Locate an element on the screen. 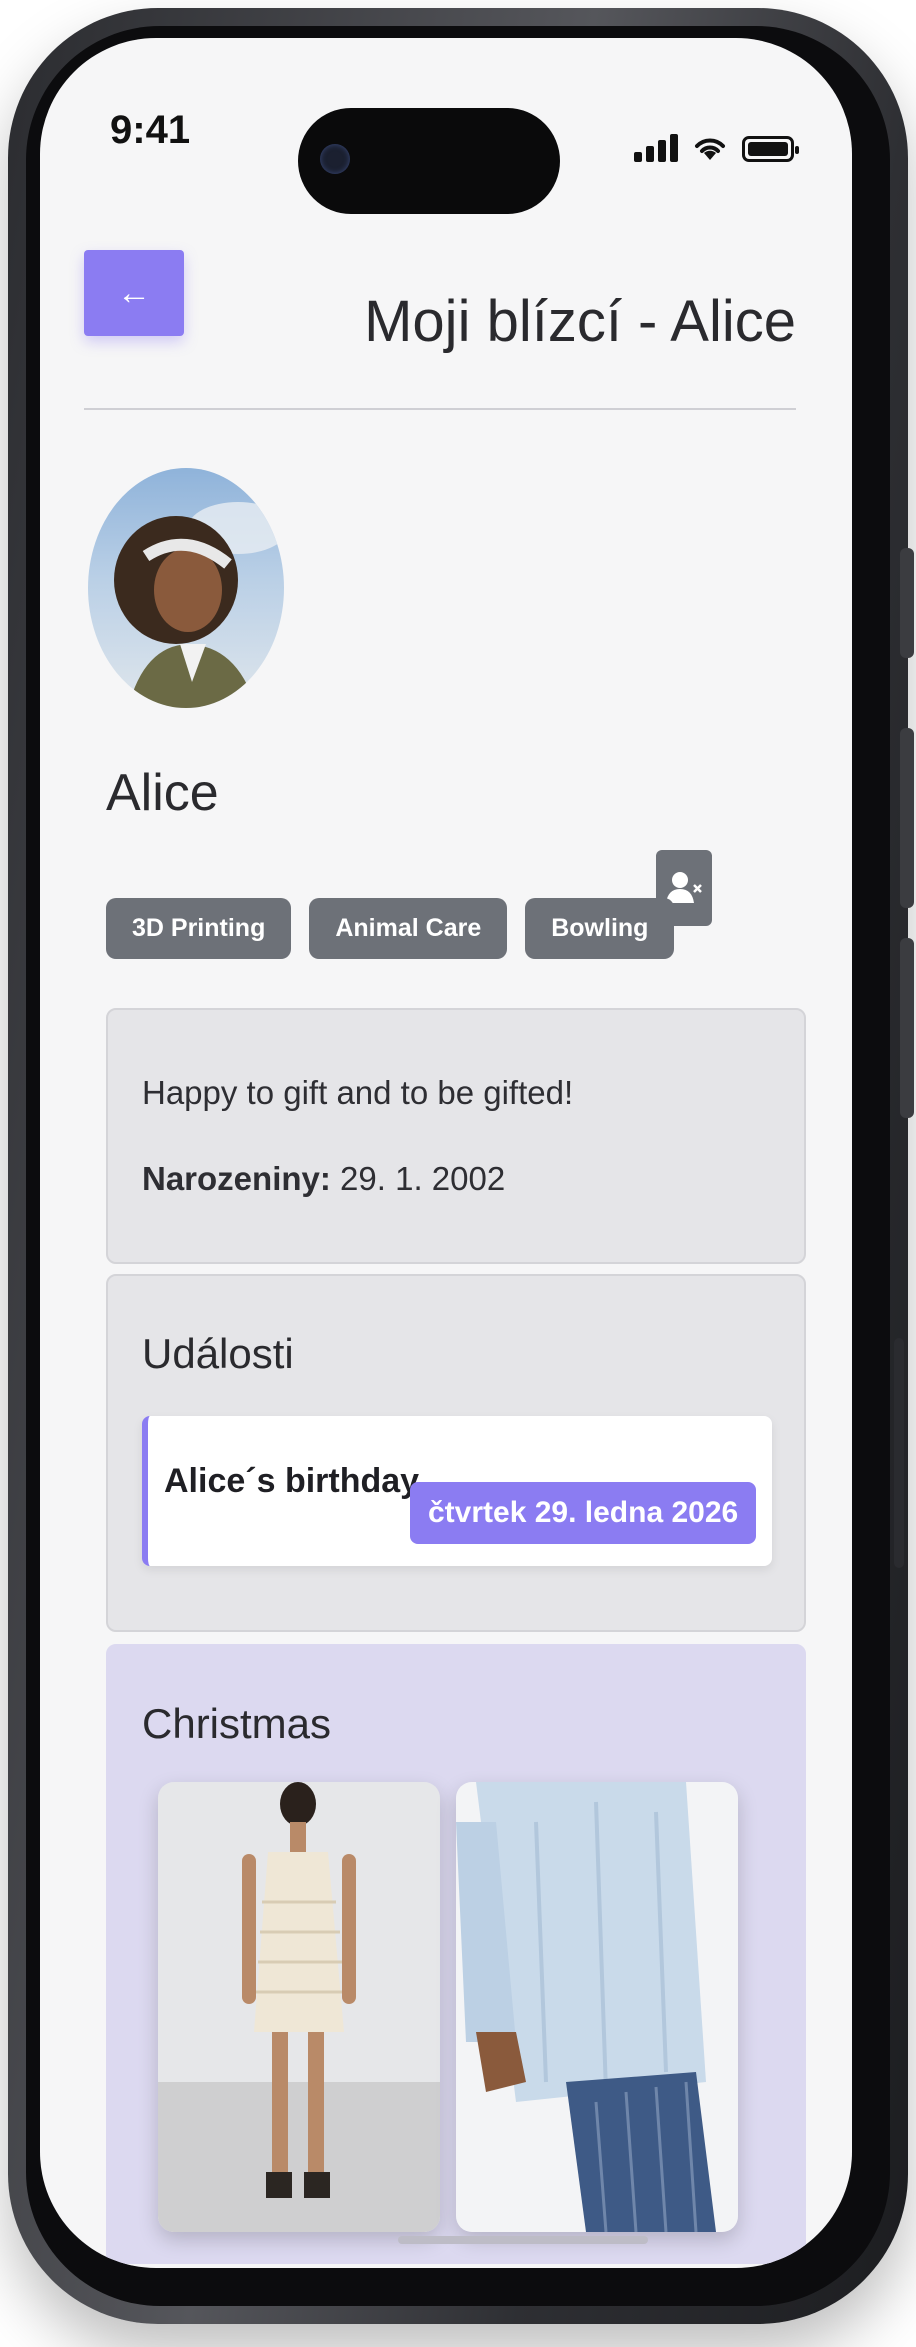  power-button is located at coordinates (899, 1453).